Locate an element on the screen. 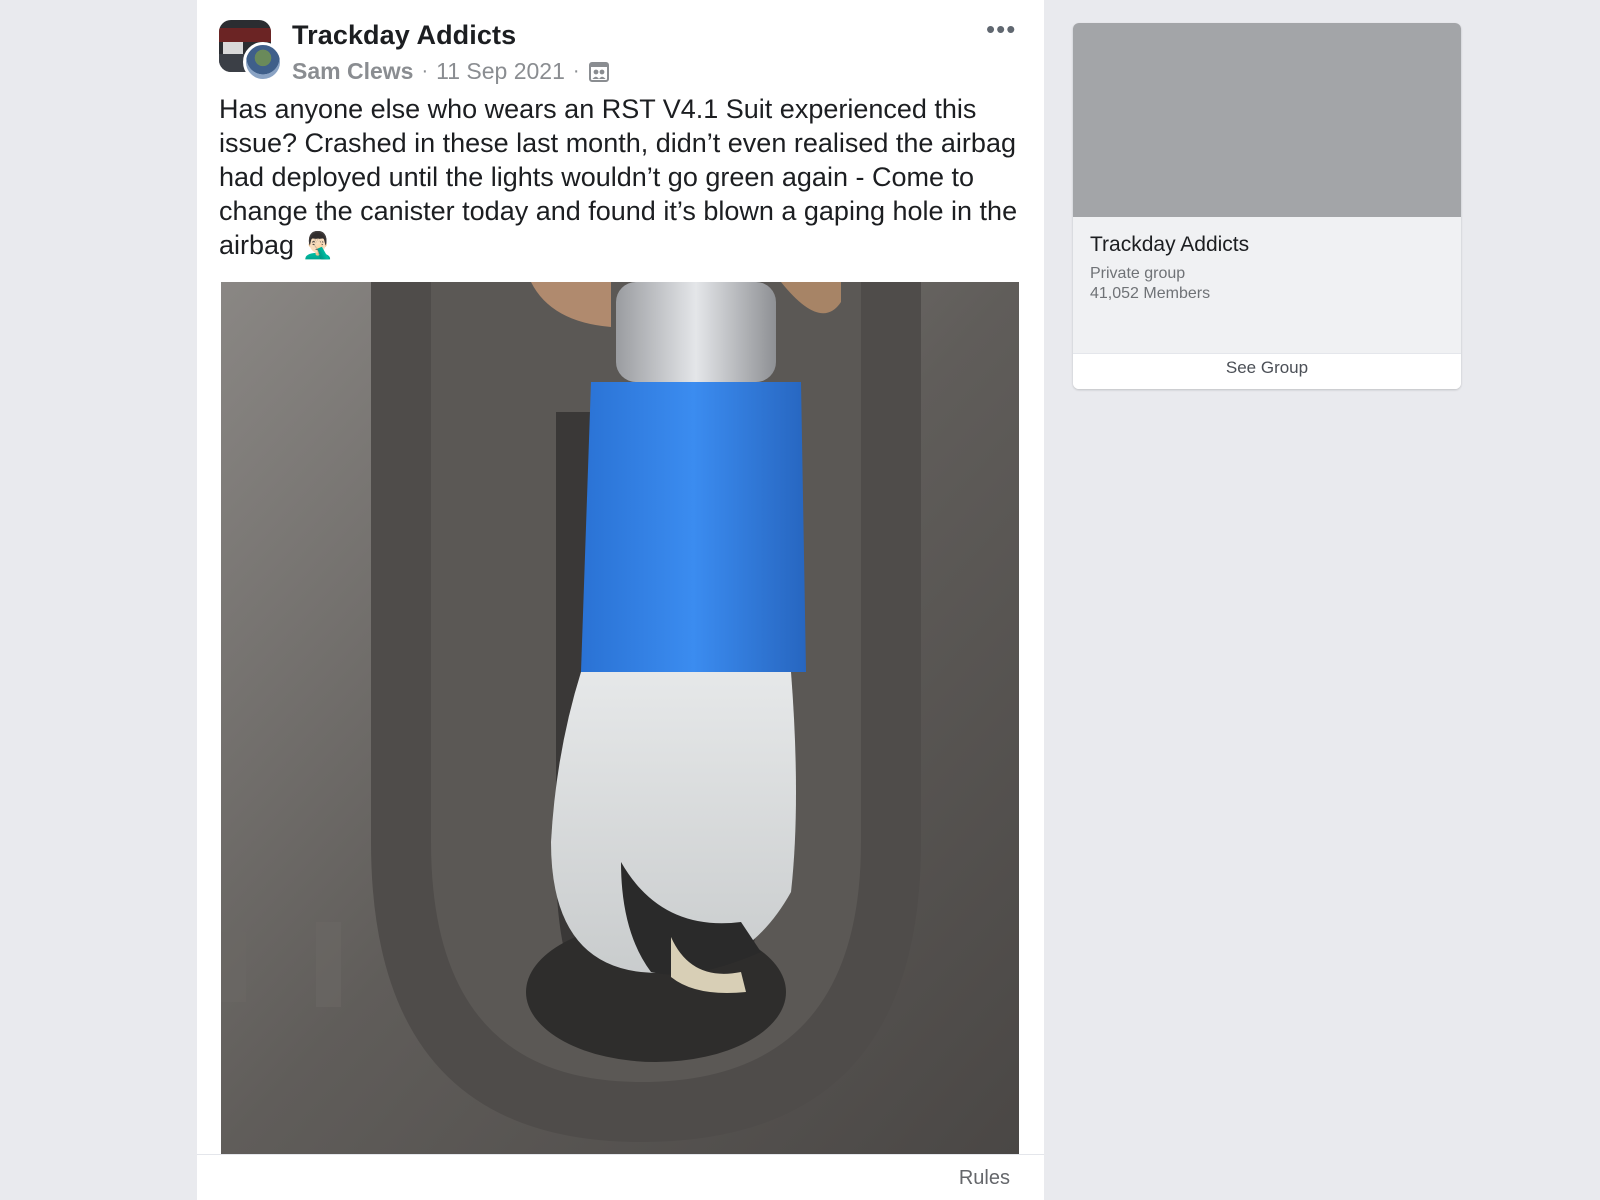 The width and height of the screenshot is (1600, 1200). more-options-icon: ••• is located at coordinates (1001, 29).